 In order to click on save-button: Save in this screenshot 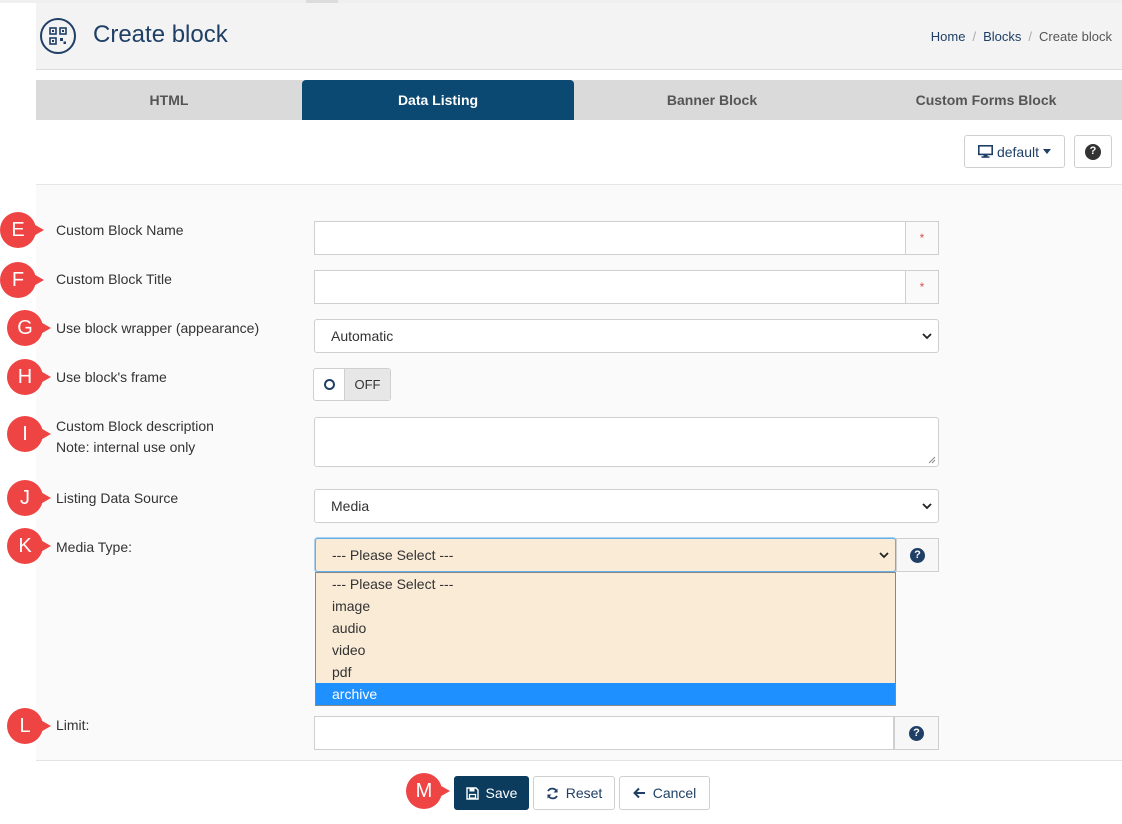, I will do `click(491, 793)`.